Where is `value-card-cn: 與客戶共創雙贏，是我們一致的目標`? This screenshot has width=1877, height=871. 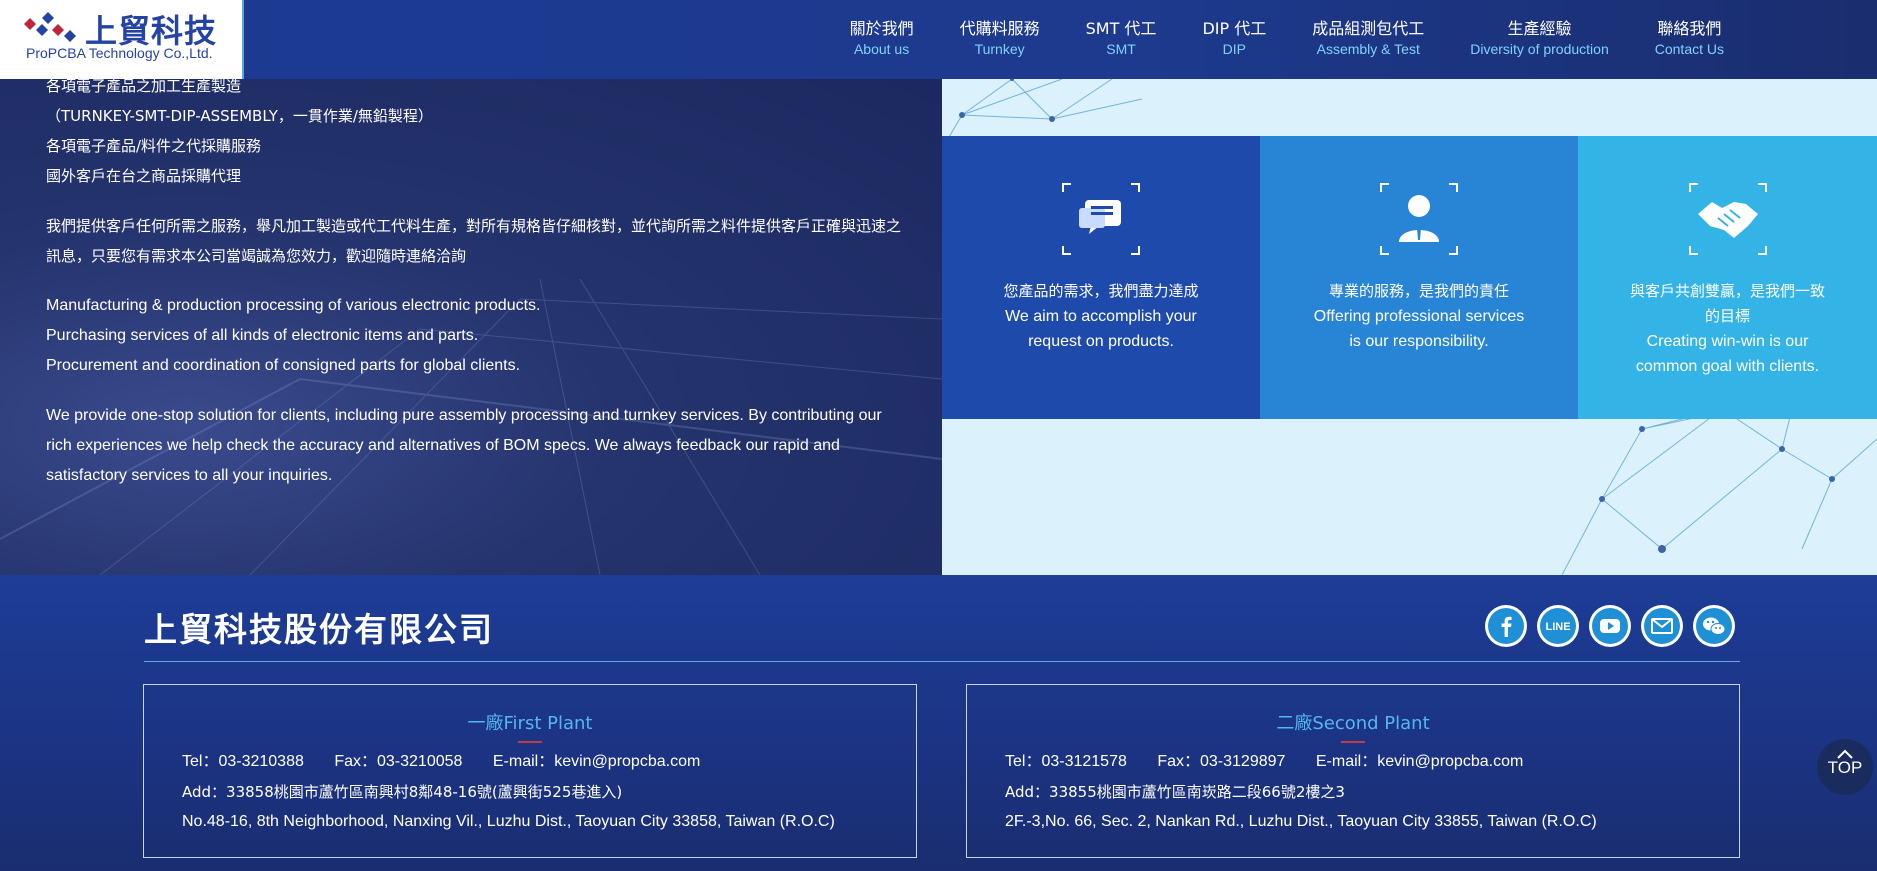 value-card-cn: 與客戶共創雙贏，是我們一致的目標 is located at coordinates (1727, 303).